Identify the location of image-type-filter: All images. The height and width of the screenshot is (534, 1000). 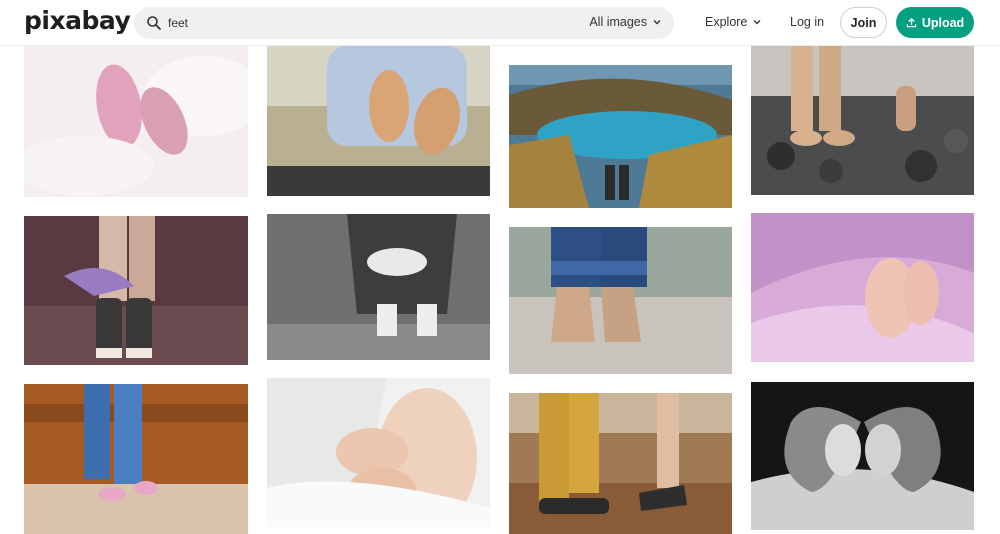
(625, 22).